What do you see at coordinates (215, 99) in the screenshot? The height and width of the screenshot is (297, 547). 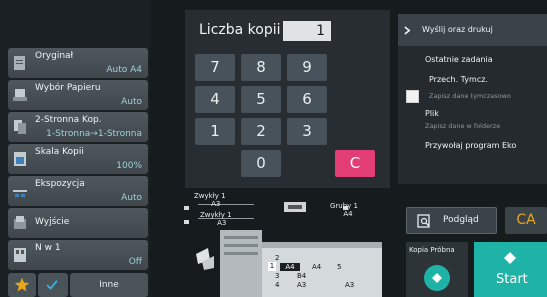 I see `key-4: 4` at bounding box center [215, 99].